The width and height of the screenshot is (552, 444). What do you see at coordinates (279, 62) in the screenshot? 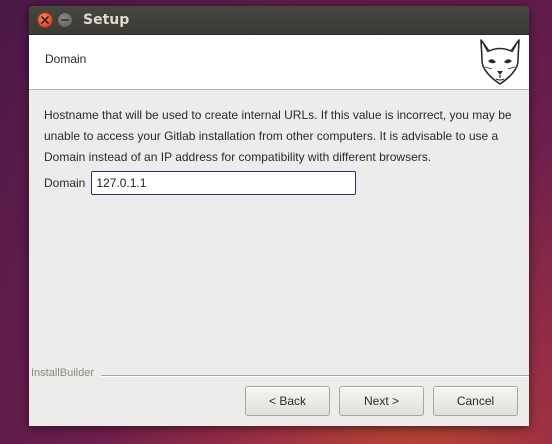
I see `page-header: Domain` at bounding box center [279, 62].